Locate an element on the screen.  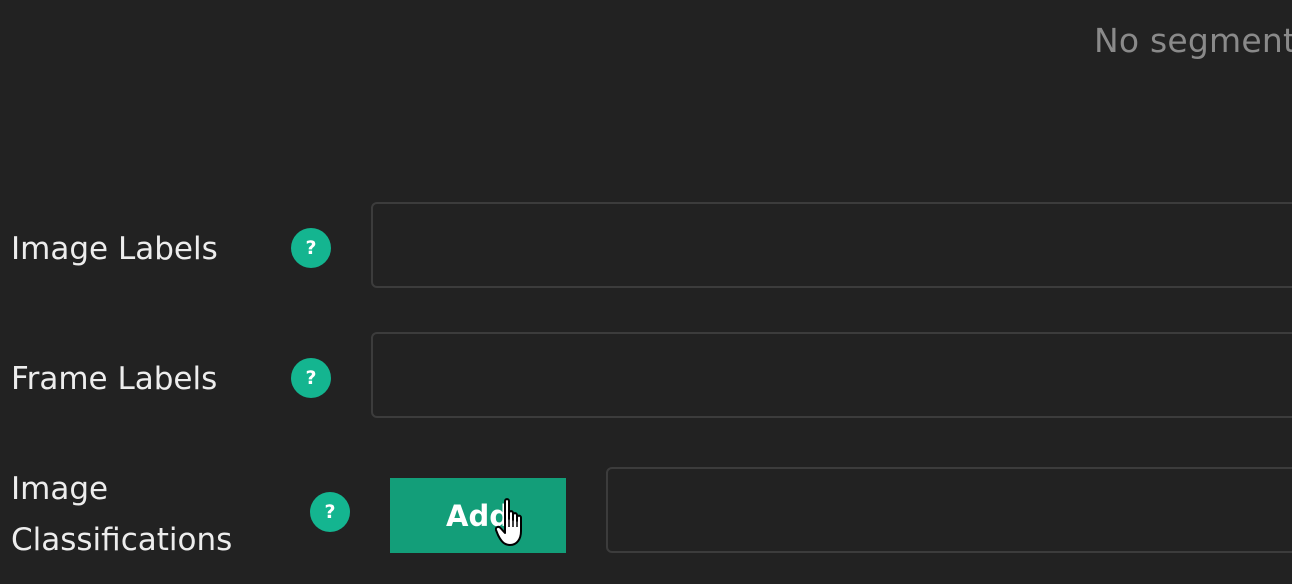
image-classifications-label-line1: Image is located at coordinates (60, 489).